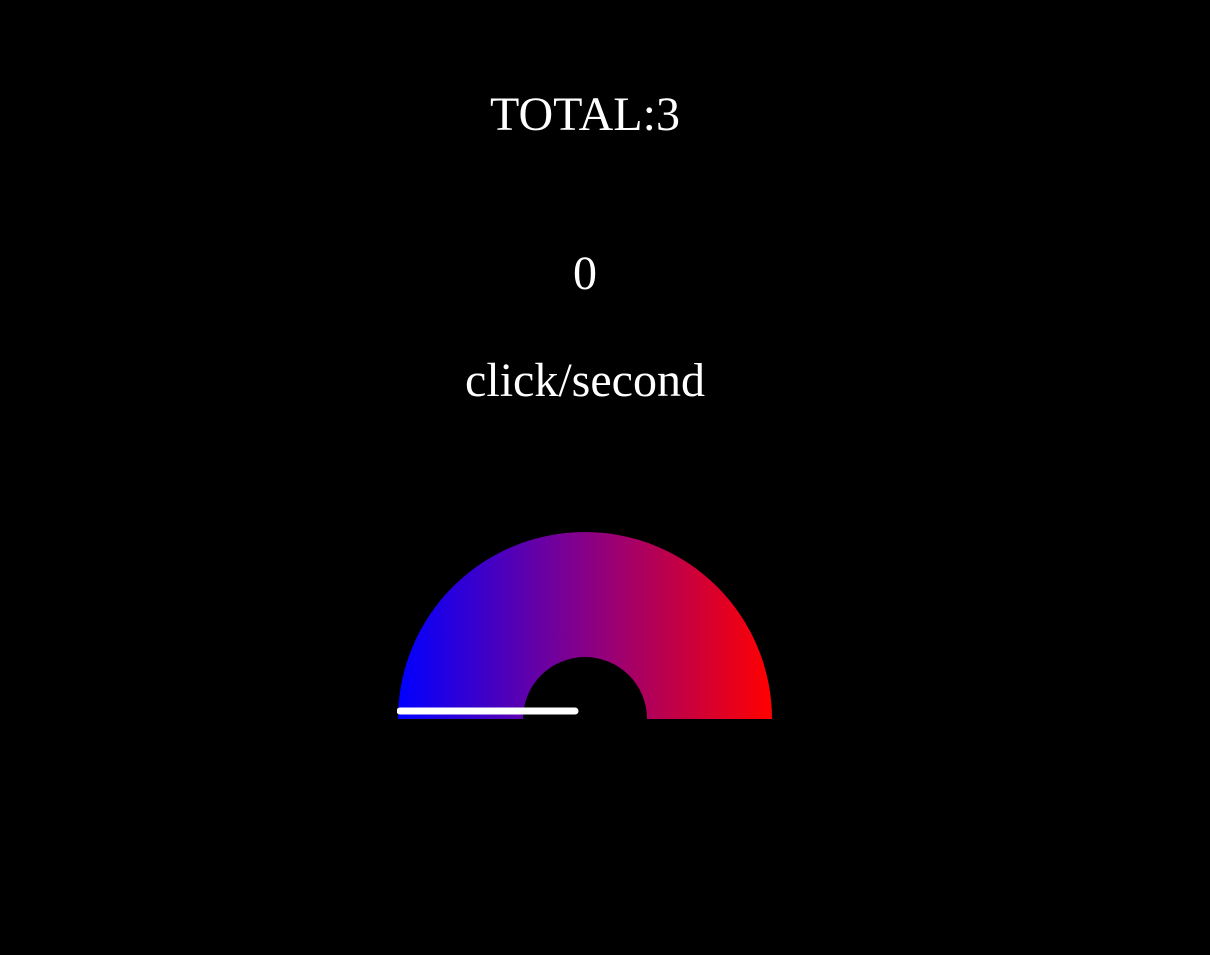 This screenshot has height=955, width=1210. I want to click on click-rate-unit: click/second, so click(585, 380).